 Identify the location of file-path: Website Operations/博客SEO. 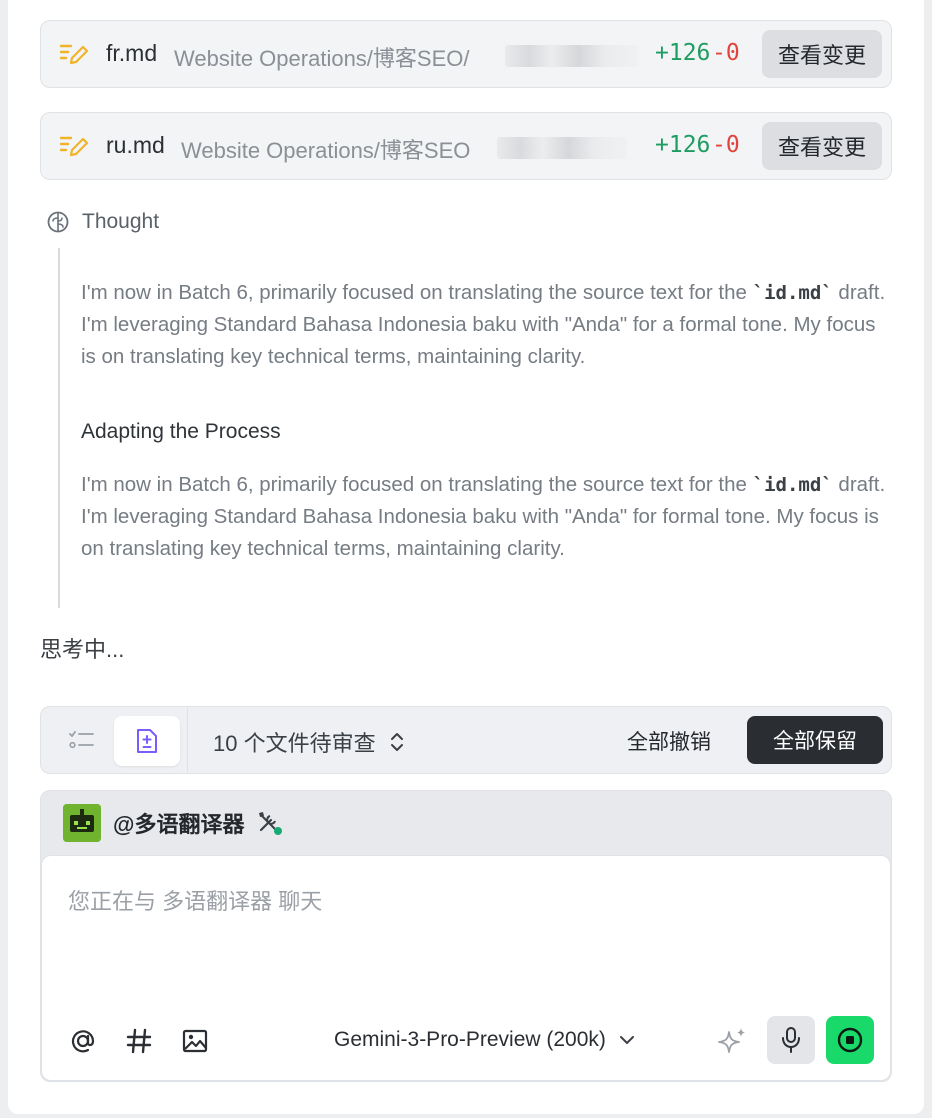
(326, 150).